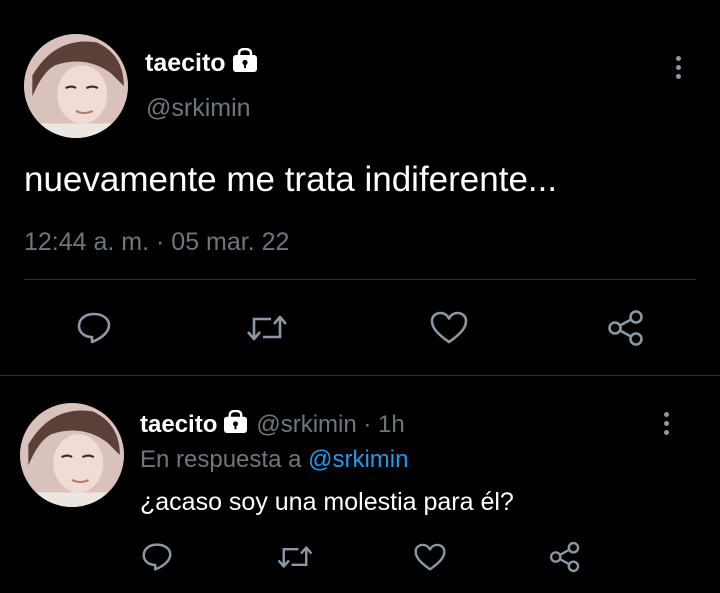 The height and width of the screenshot is (593, 720). Describe the element at coordinates (358, 459) in the screenshot. I see `replying-to-link: @srkimin` at that location.